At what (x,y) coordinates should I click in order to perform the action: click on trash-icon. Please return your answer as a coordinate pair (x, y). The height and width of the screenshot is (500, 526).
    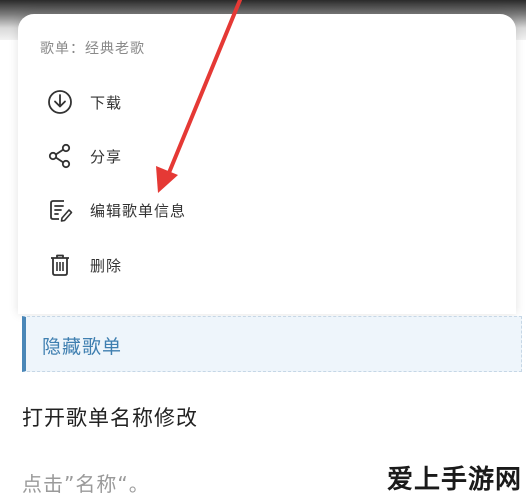
    Looking at the image, I should click on (60, 265).